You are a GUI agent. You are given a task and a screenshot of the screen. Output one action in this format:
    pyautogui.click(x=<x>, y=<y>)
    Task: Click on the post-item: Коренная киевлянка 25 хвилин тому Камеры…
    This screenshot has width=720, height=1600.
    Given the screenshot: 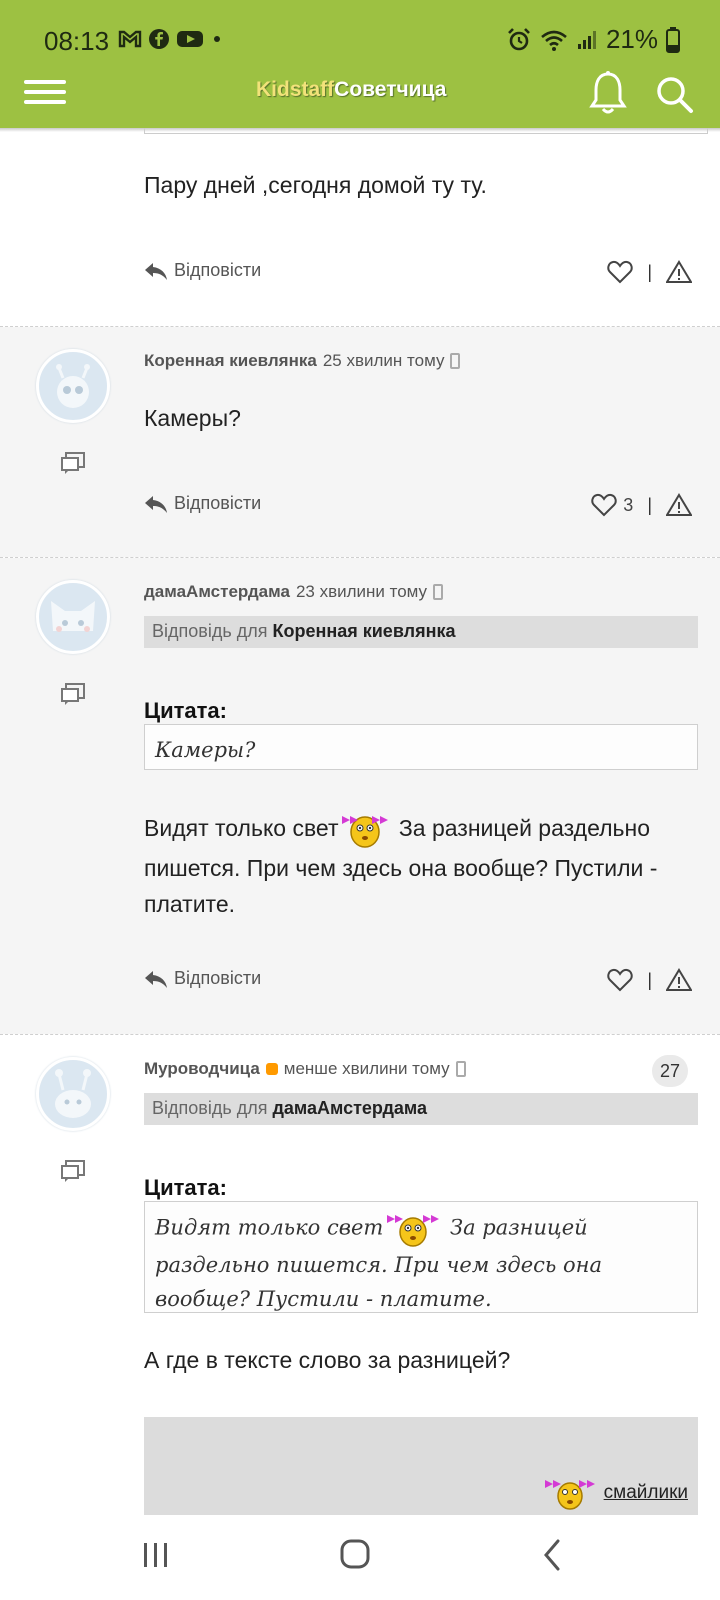 What is the action you would take?
    pyautogui.click(x=360, y=442)
    